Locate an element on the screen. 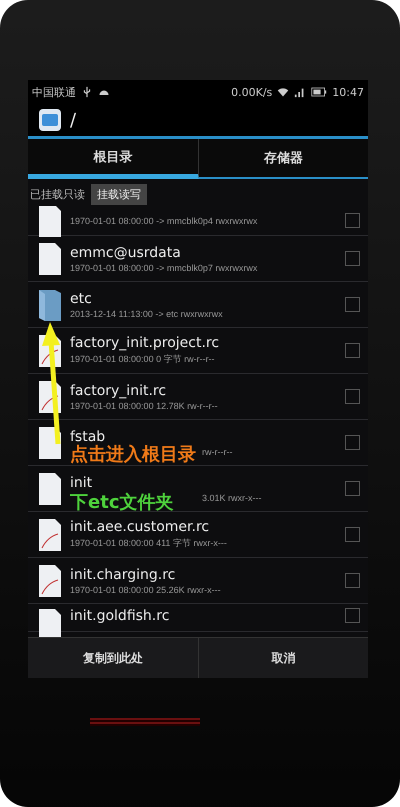  file-details: 1970-01-01 08:00:00 12.78K rw-r--r-- is located at coordinates (144, 405).